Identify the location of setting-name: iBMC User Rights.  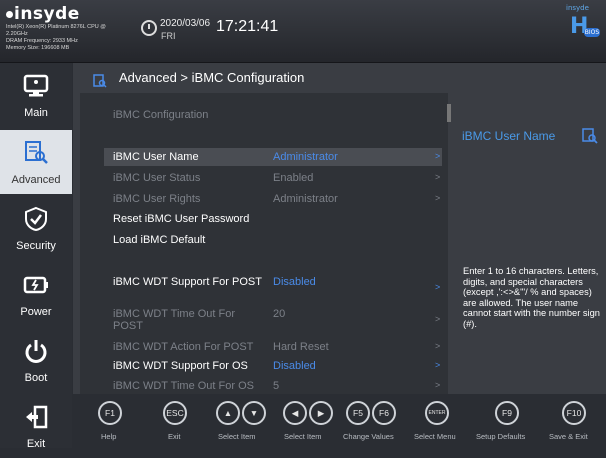
(157, 199).